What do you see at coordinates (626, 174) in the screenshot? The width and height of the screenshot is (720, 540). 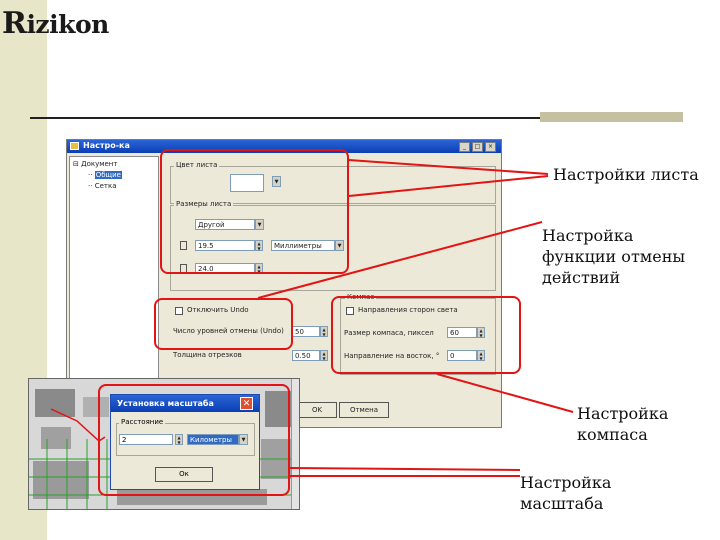 I see `callout-sheet-settings: Настройки листа` at bounding box center [626, 174].